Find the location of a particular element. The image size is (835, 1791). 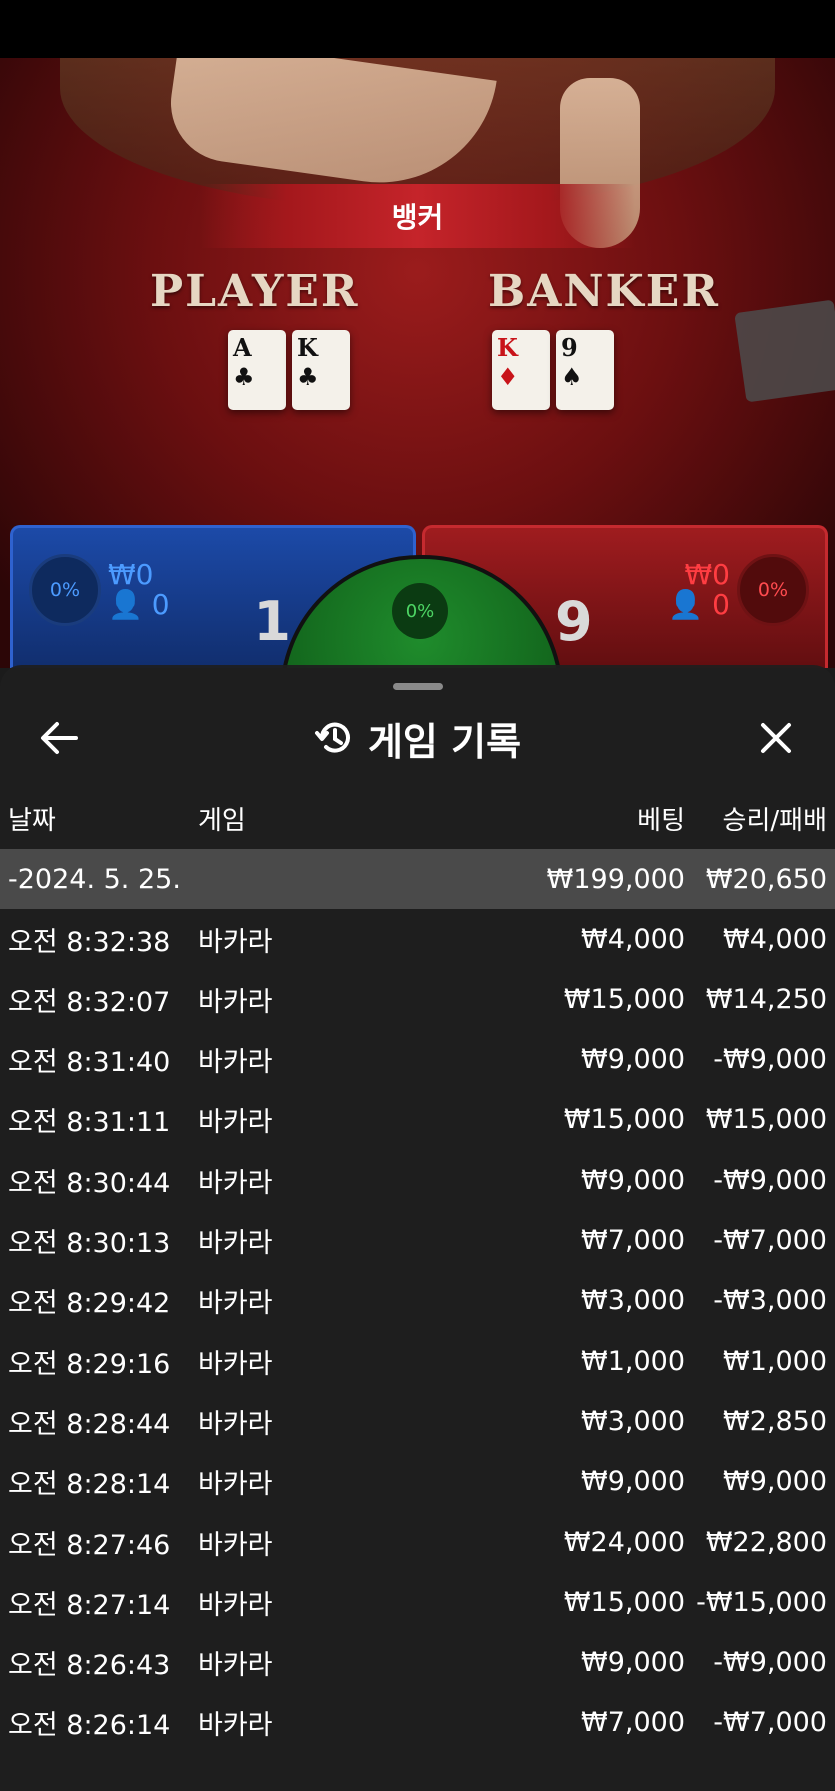

player-percent: 0% is located at coordinates (65, 590).